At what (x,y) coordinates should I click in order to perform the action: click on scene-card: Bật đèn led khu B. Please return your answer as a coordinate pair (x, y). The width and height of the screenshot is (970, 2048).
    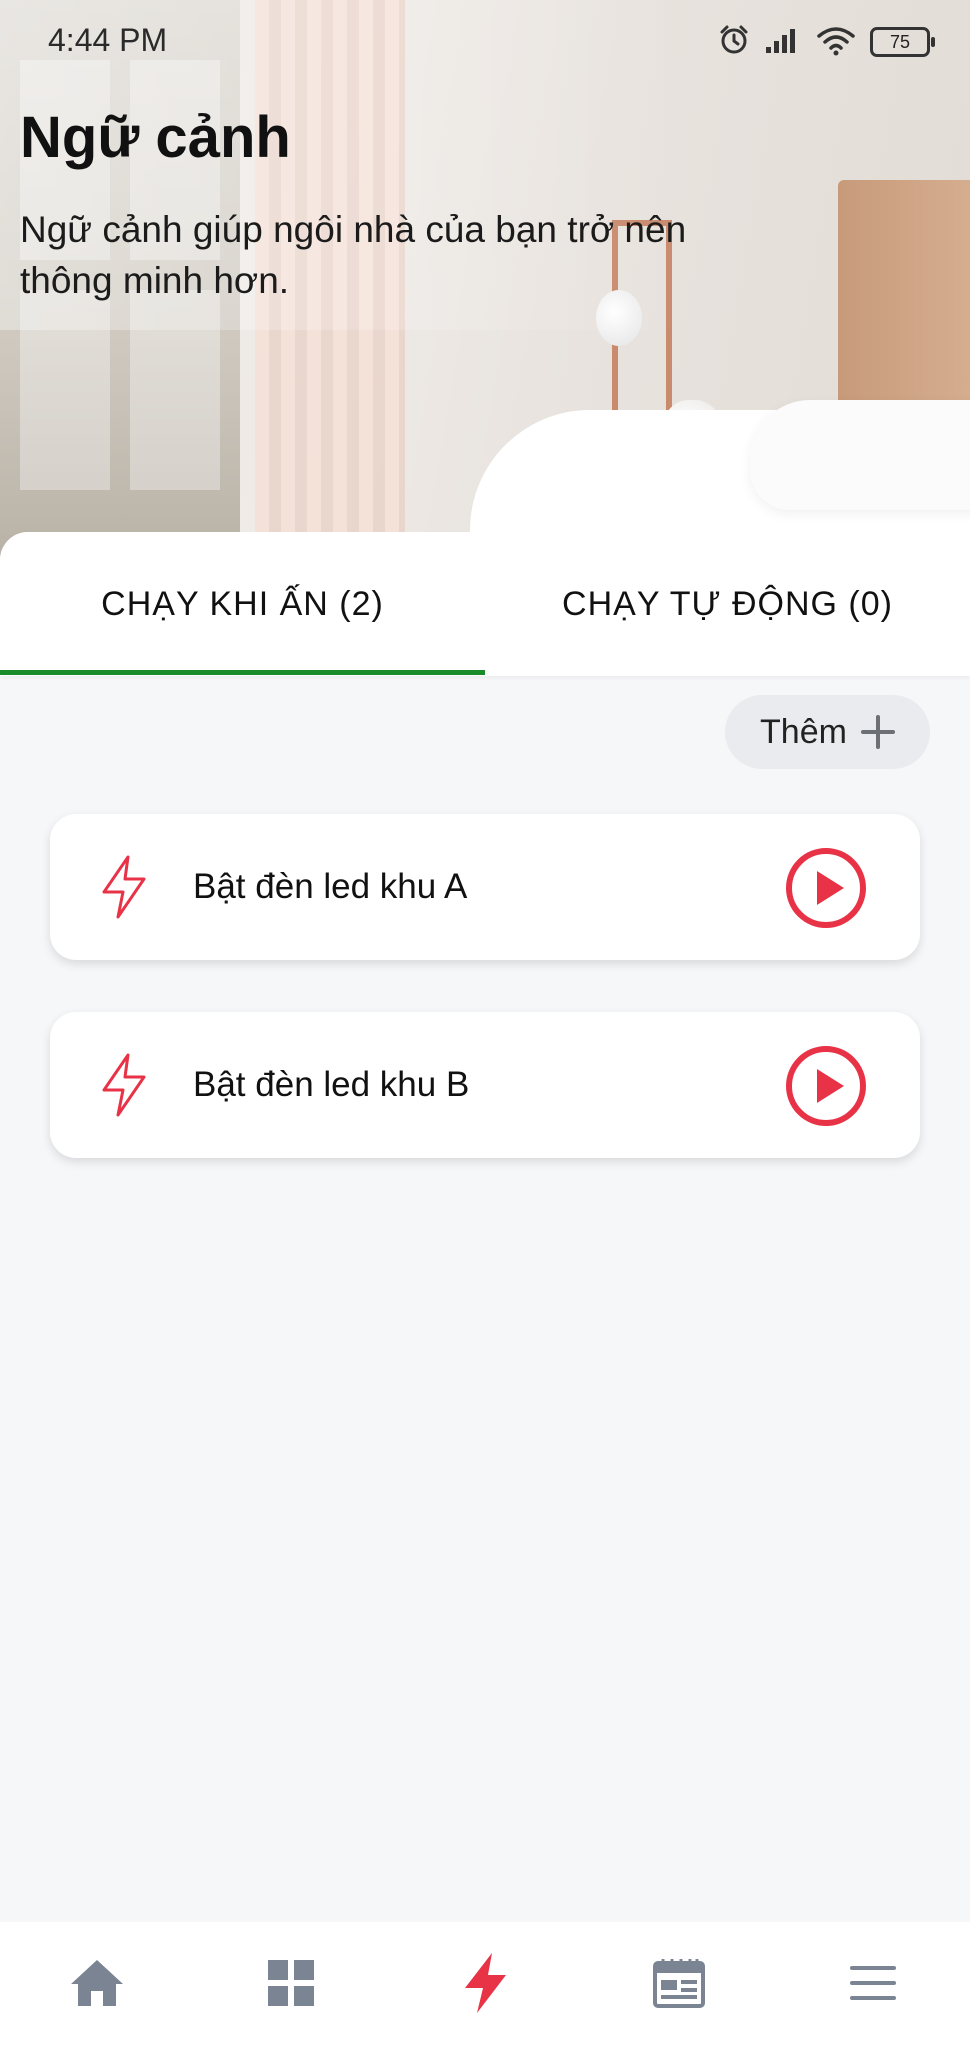
    Looking at the image, I should click on (485, 1085).